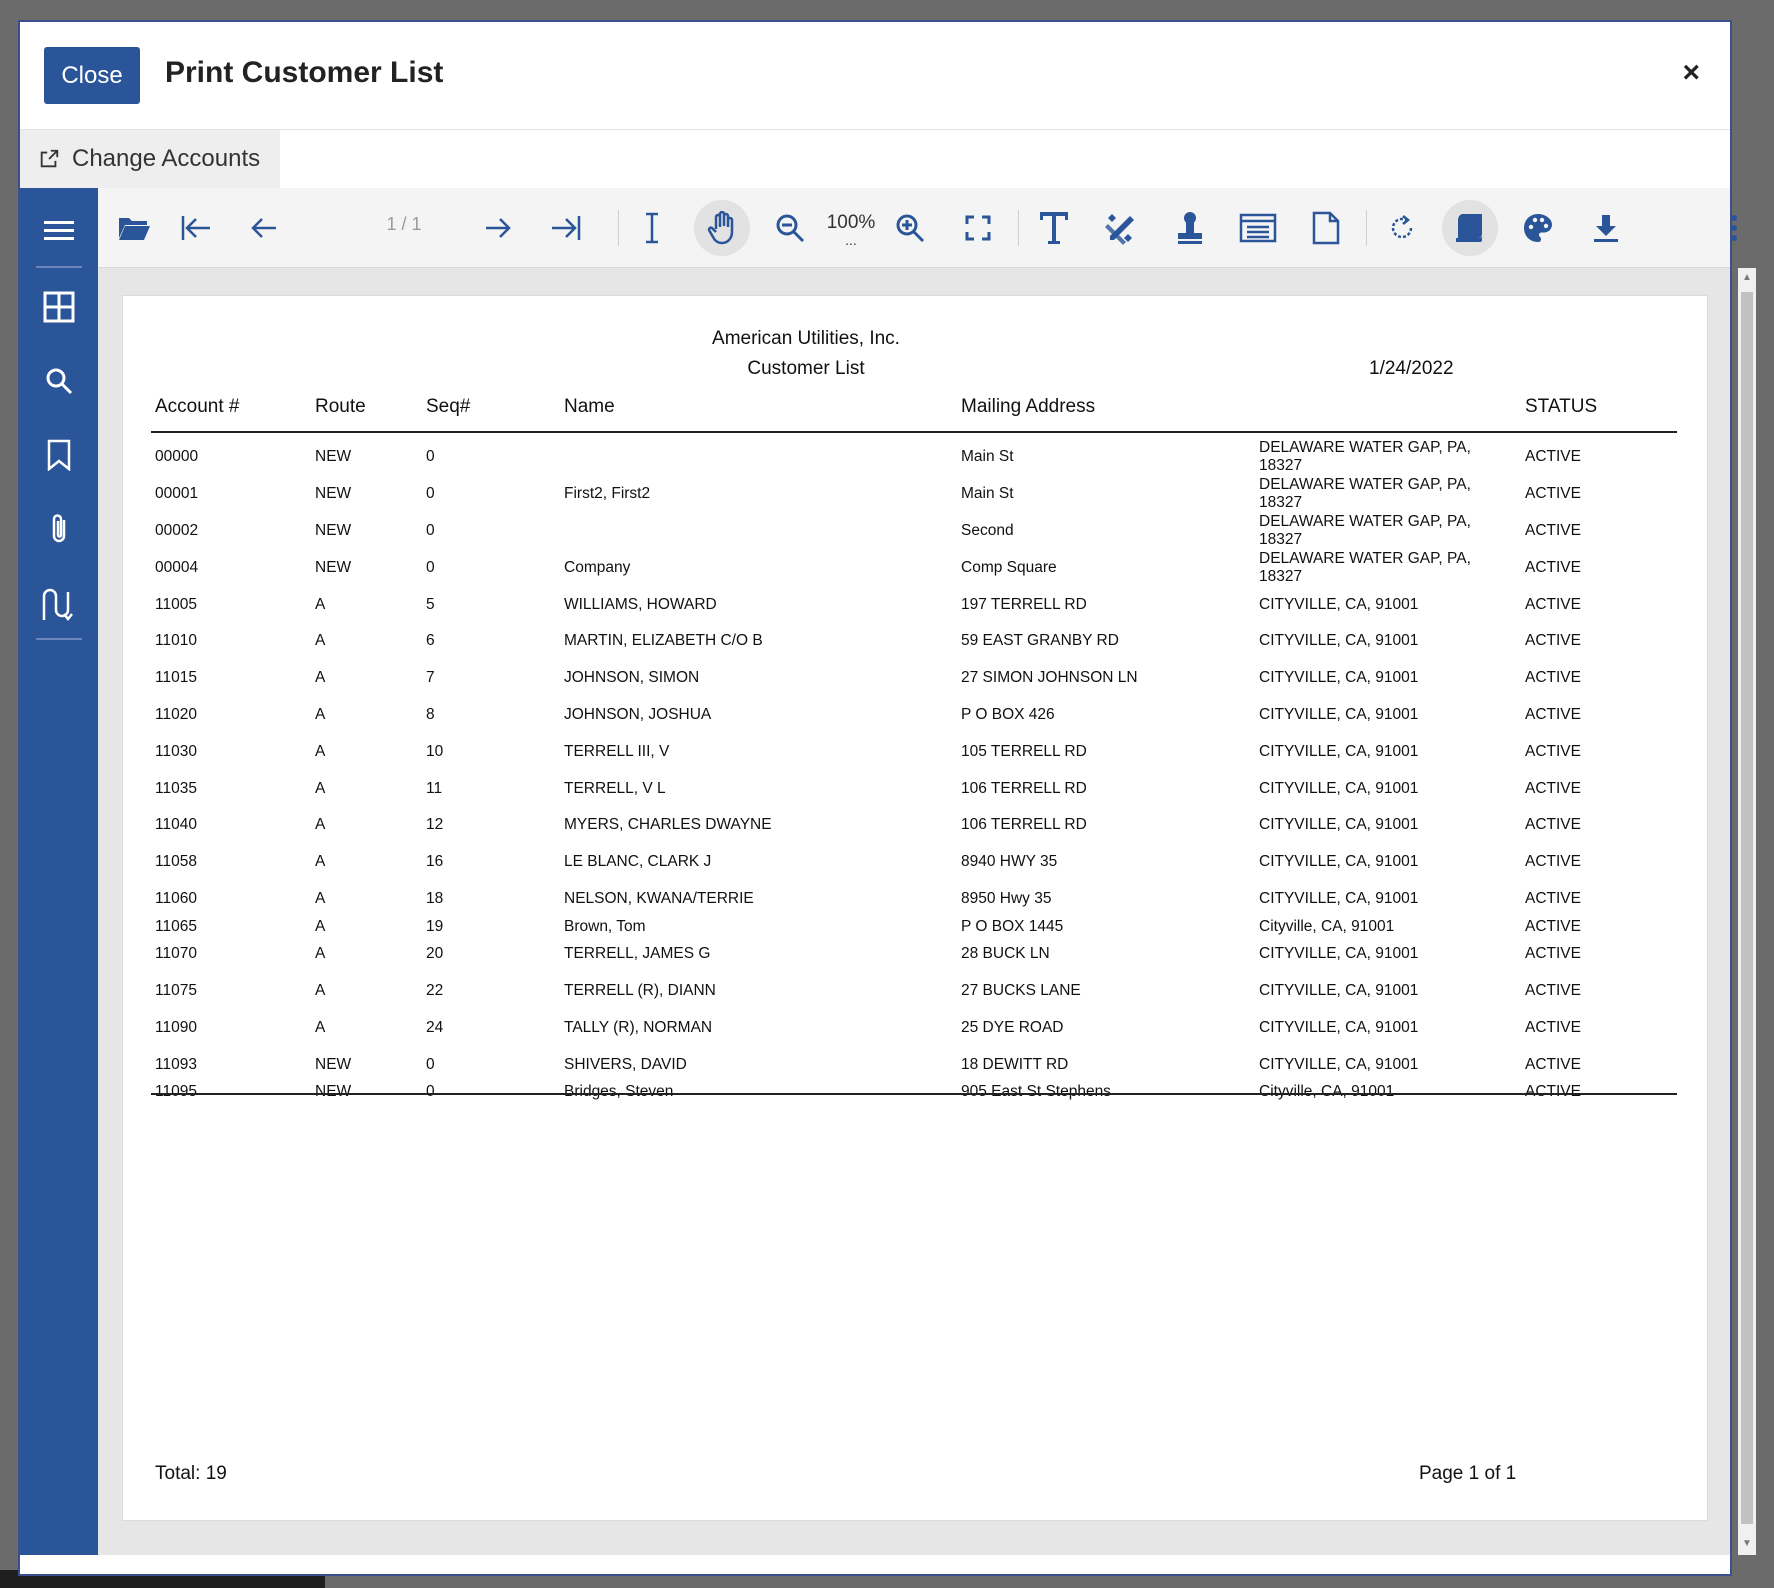 Image resolution: width=1774 pixels, height=1588 pixels. Describe the element at coordinates (1122, 228) in the screenshot. I see `draw-tool-icon` at that location.